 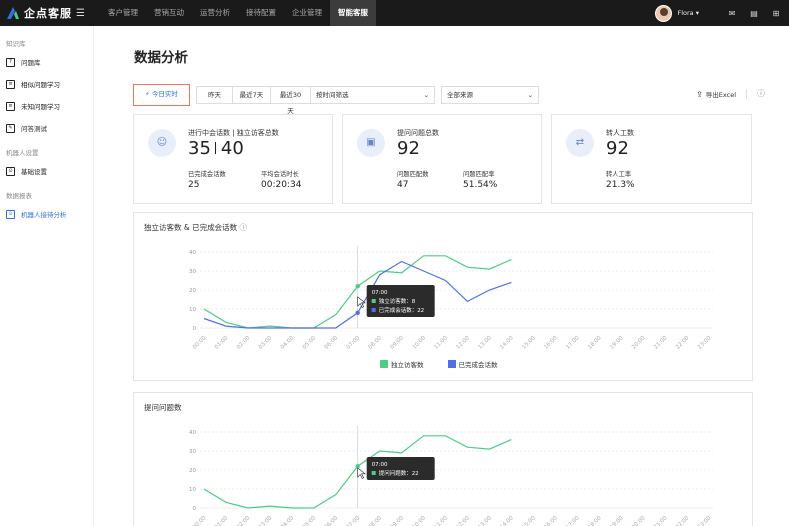 What do you see at coordinates (16, 44) in the screenshot?
I see `sidebar-group-title: 知识库` at bounding box center [16, 44].